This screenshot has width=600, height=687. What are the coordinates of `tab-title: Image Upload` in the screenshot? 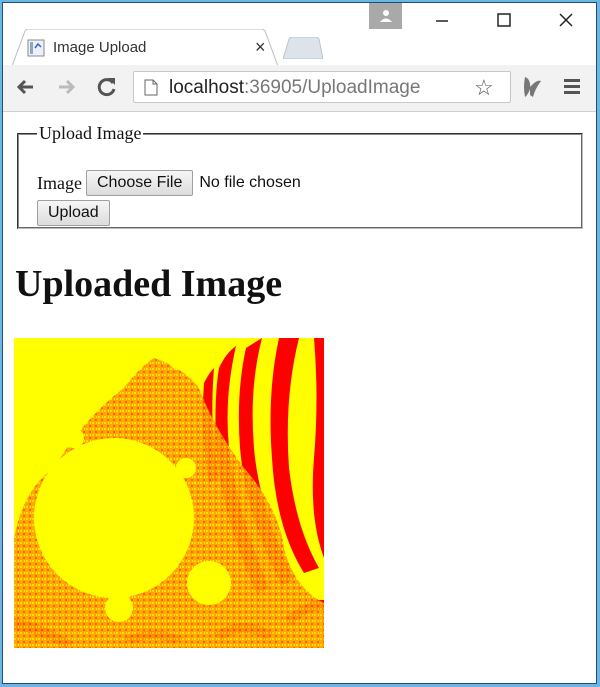 It's located at (100, 47).